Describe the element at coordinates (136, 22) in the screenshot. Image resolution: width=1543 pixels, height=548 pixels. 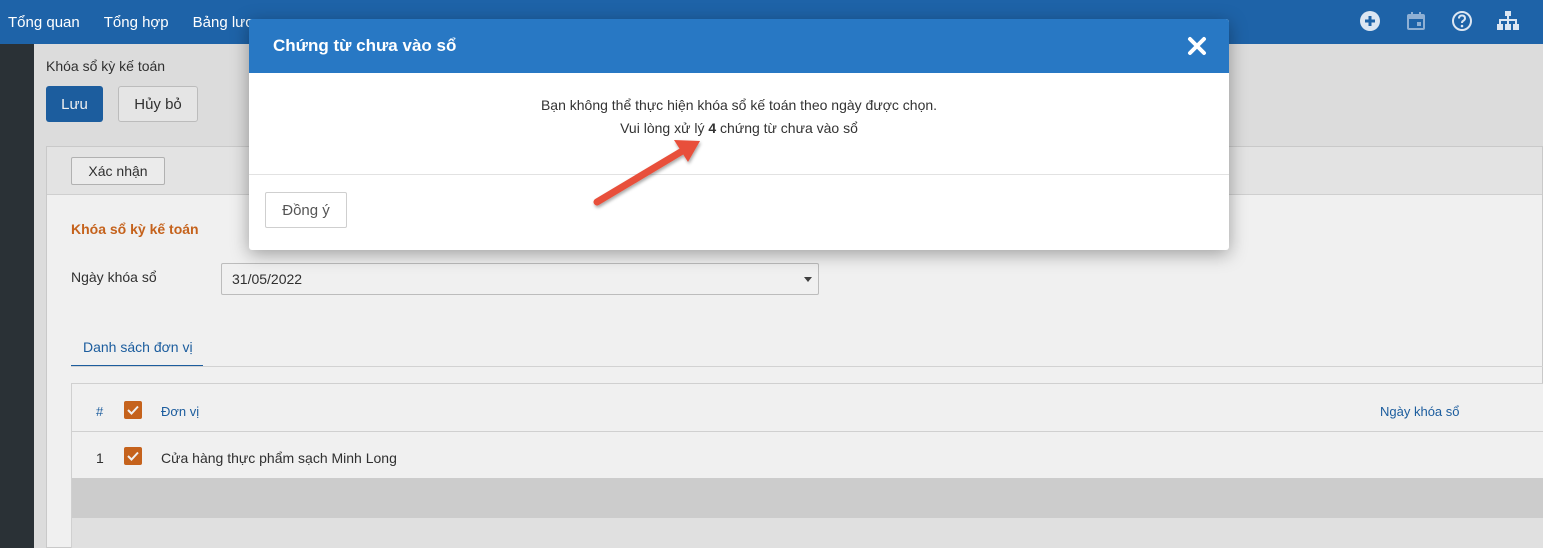
I see `nav-item-summary: Tổng hợp` at that location.